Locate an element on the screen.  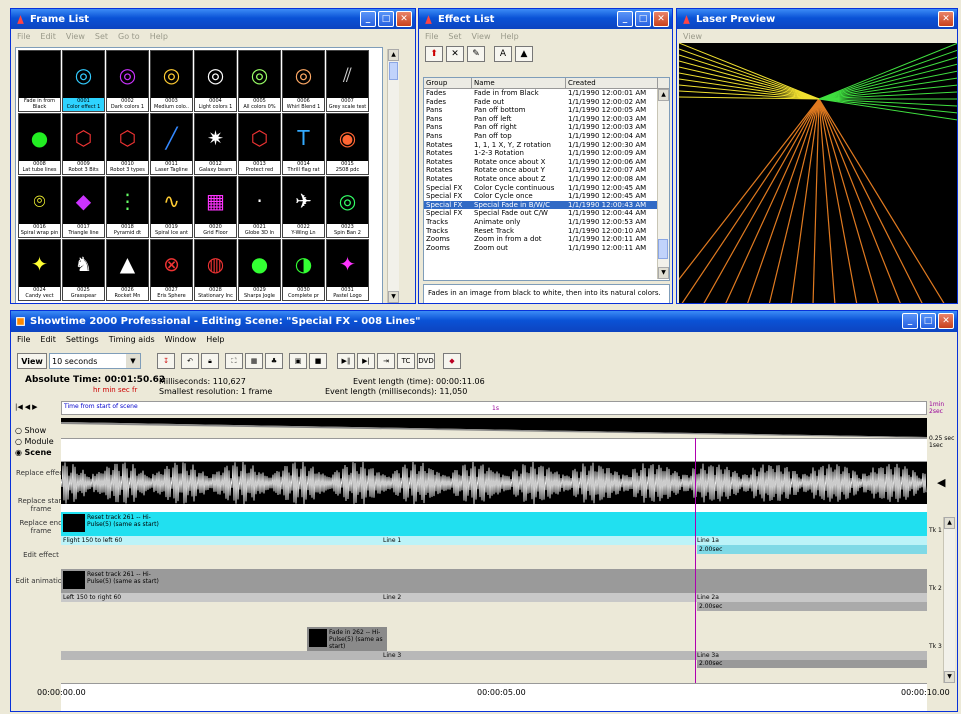
sort-ascending-icon: A is located at coordinates (503, 54).